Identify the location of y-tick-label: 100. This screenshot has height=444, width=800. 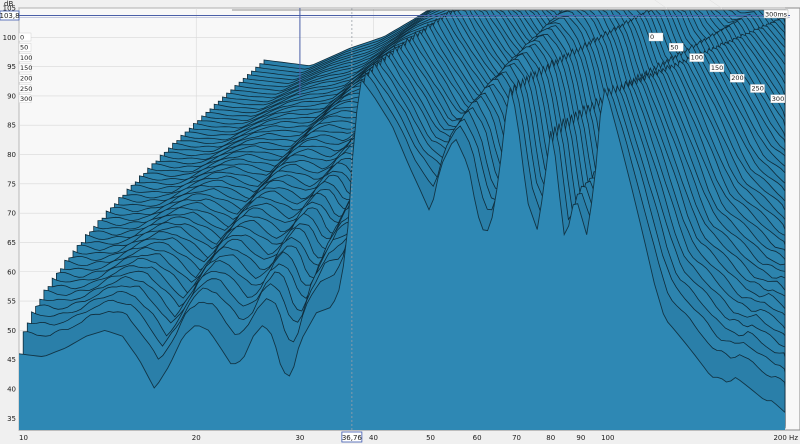
(9, 38).